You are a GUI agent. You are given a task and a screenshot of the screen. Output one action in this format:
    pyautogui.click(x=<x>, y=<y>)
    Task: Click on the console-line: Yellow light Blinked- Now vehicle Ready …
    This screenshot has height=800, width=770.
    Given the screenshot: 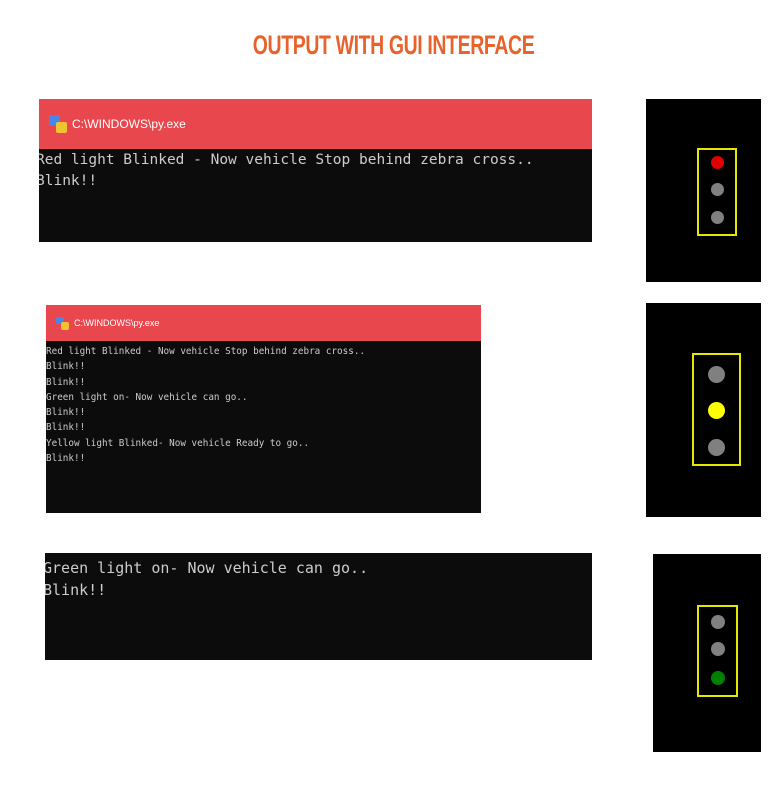 What is the action you would take?
    pyautogui.click(x=178, y=443)
    